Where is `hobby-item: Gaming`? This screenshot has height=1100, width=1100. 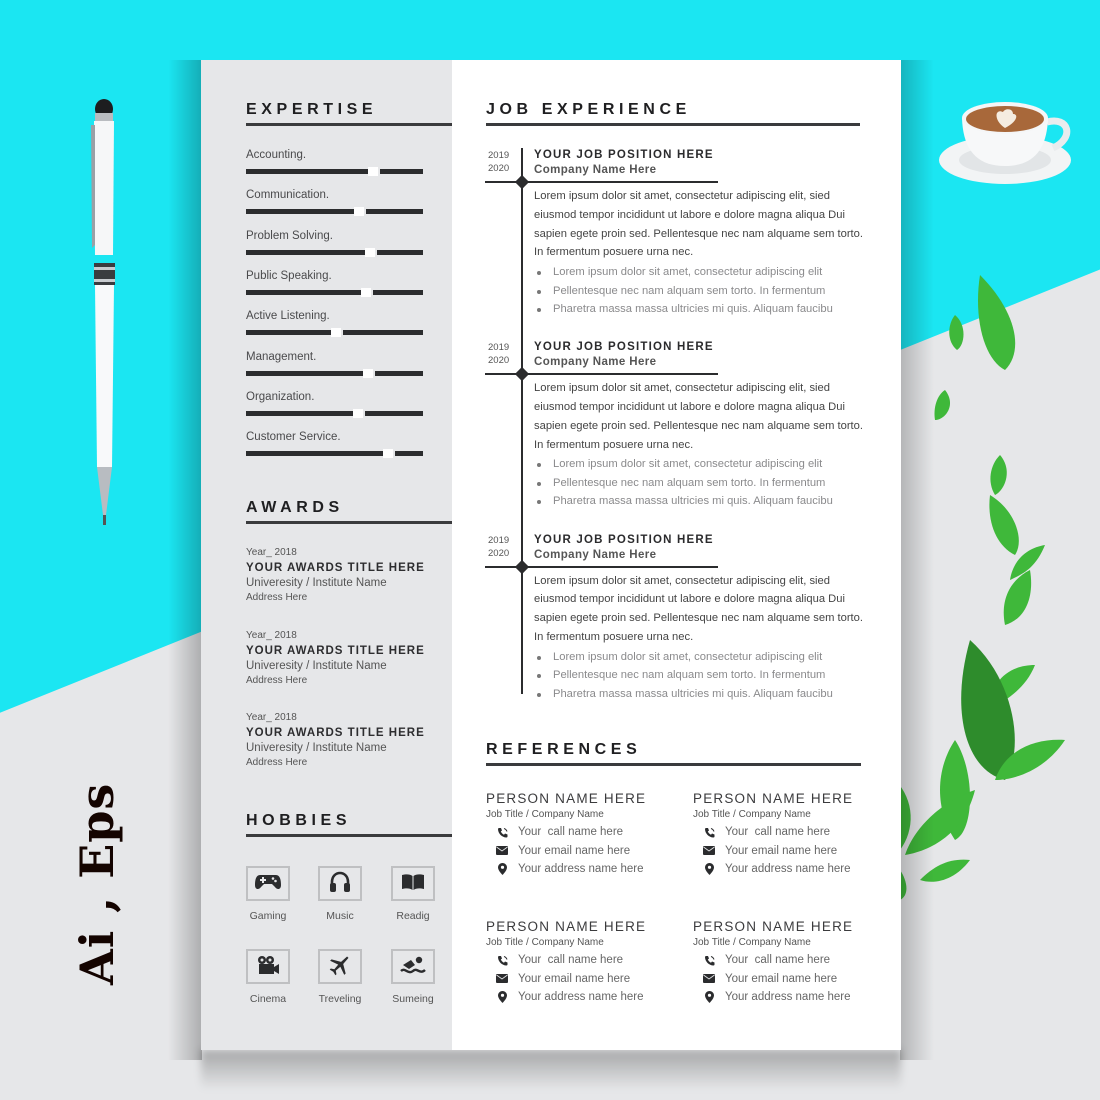 hobby-item: Gaming is located at coordinates (268, 894).